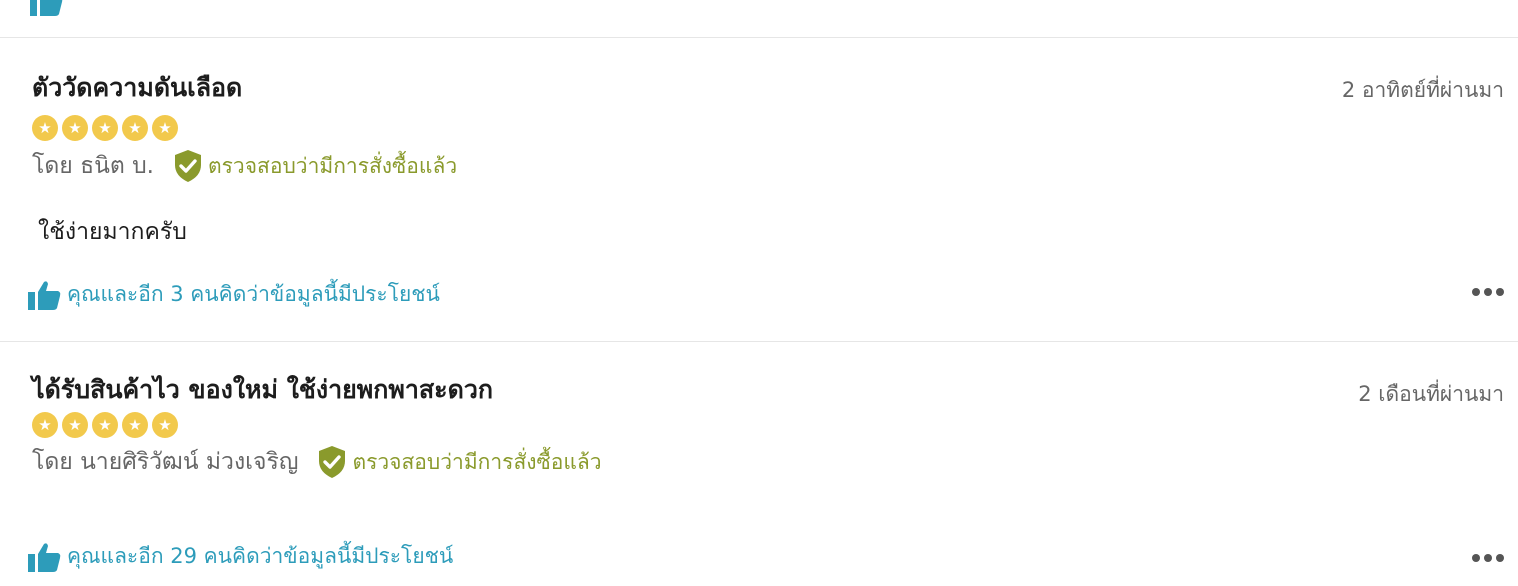  Describe the element at coordinates (165, 462) in the screenshot. I see `review-author: โดย นายศิริวัฒน์ ม่วงเจริญ` at that location.